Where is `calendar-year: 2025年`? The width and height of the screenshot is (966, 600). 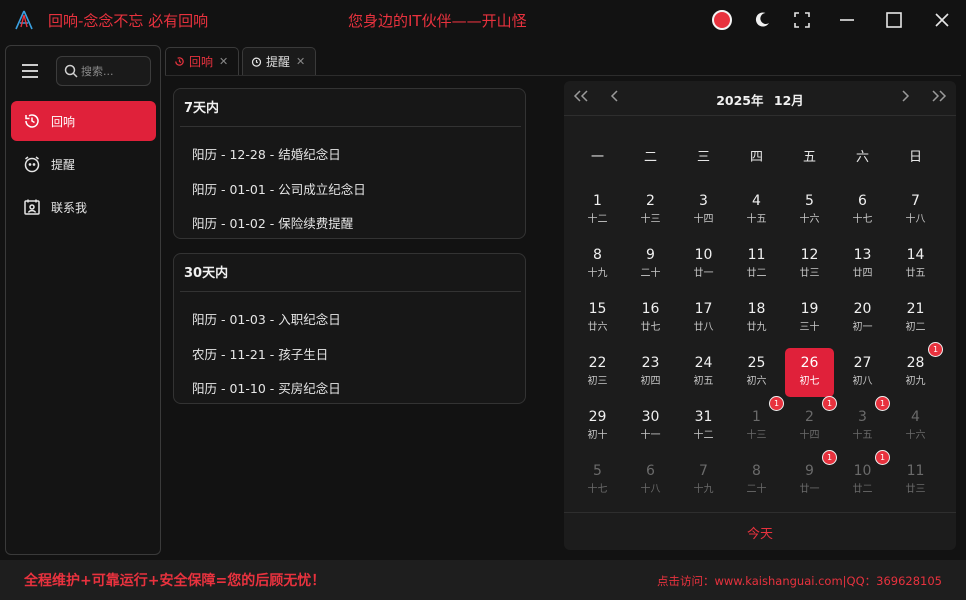 calendar-year: 2025年 is located at coordinates (739, 100).